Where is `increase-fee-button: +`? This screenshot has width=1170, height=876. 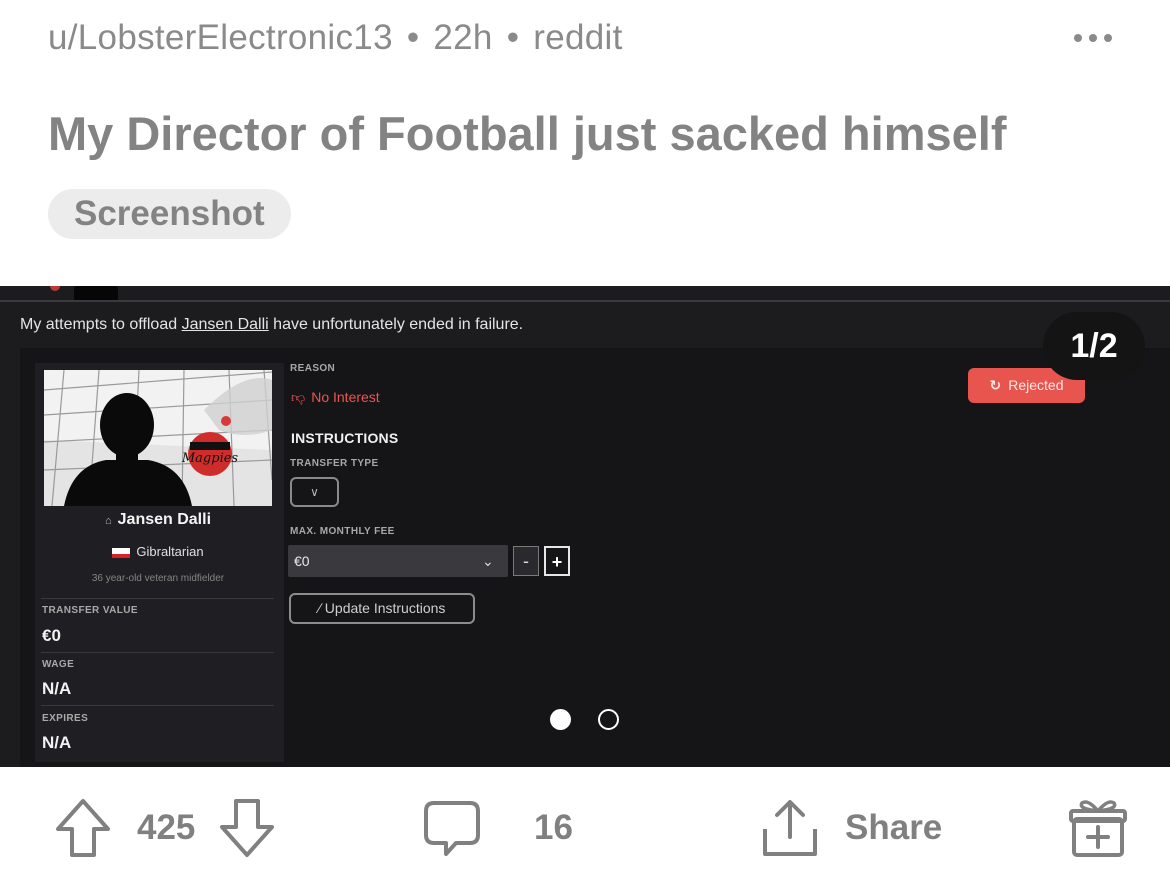 increase-fee-button: + is located at coordinates (557, 561).